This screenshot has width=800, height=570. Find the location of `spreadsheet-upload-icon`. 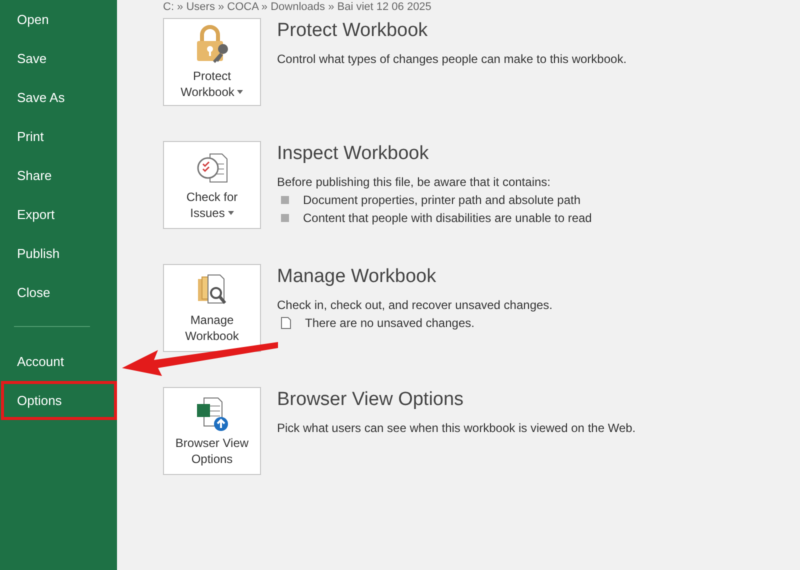

spreadsheet-upload-icon is located at coordinates (212, 414).